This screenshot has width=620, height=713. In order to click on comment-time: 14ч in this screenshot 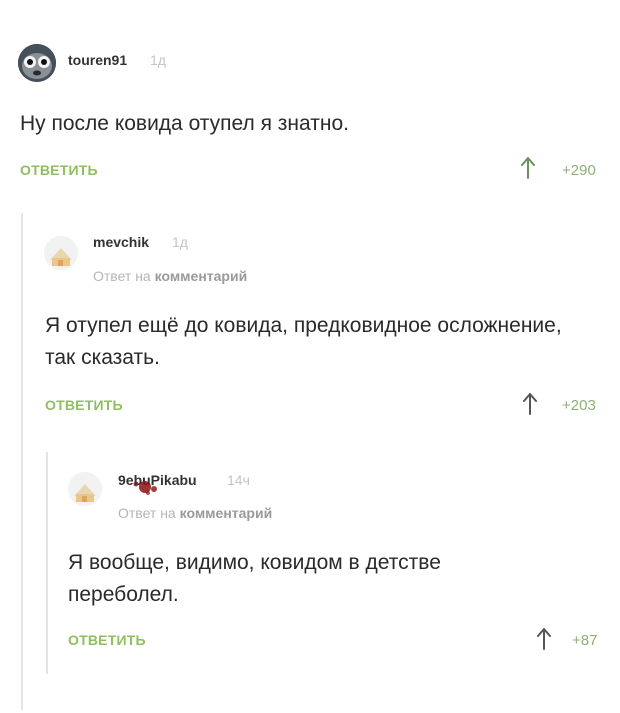, I will do `click(238, 480)`.